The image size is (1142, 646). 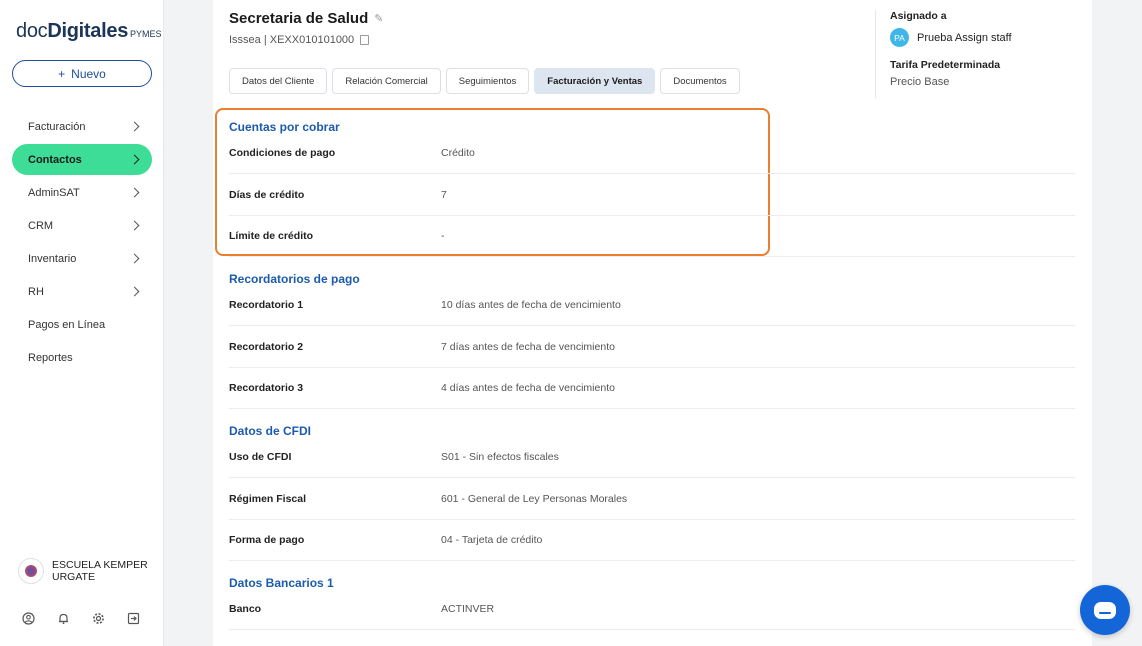 What do you see at coordinates (444, 194) in the screenshot?
I see `row-value: 7` at bounding box center [444, 194].